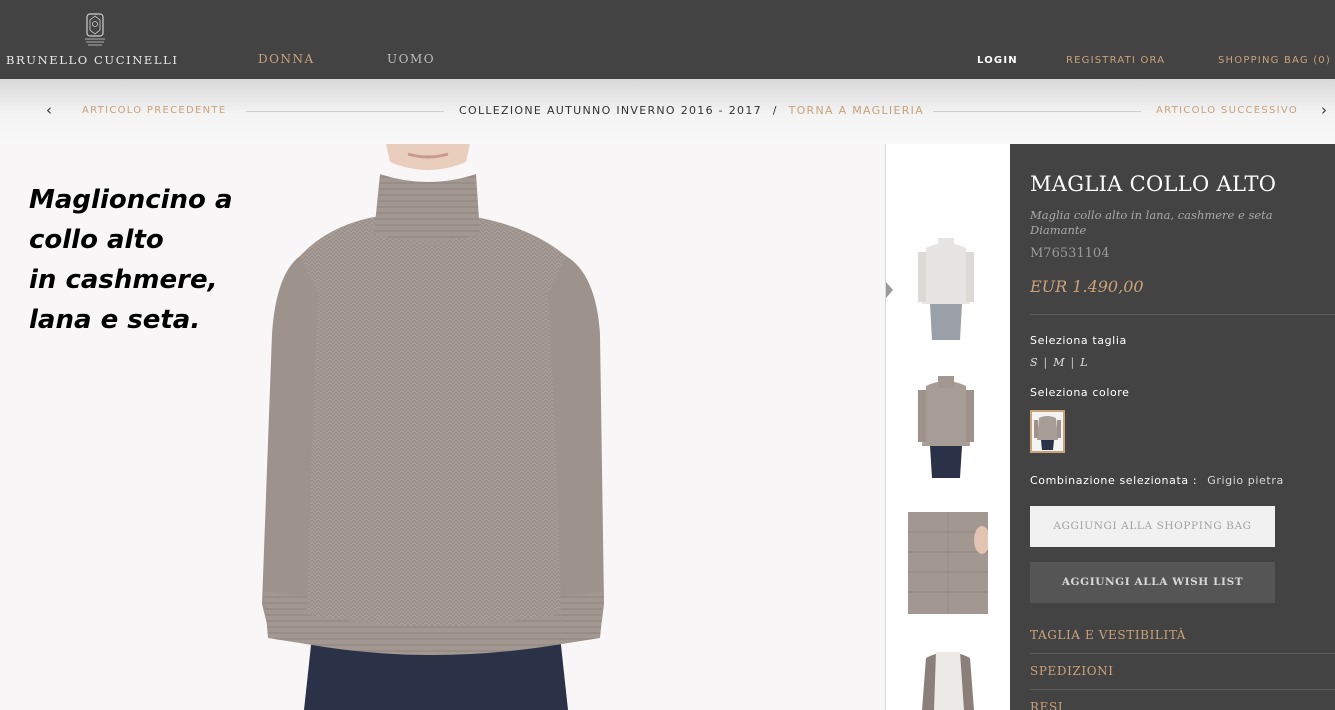 Image resolution: width=1335 pixels, height=710 pixels. I want to click on thumbnail-gallery, so click(947, 427).